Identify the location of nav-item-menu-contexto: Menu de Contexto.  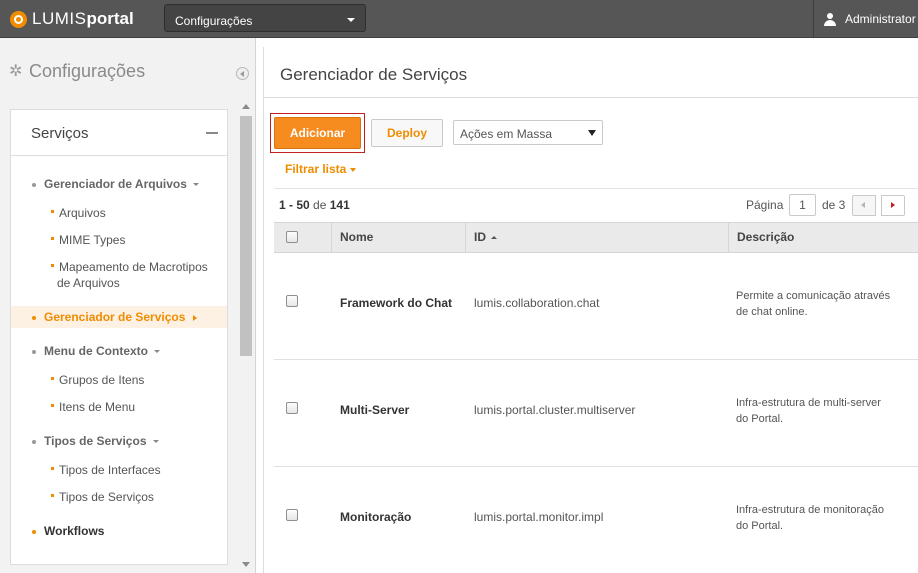
(102, 351).